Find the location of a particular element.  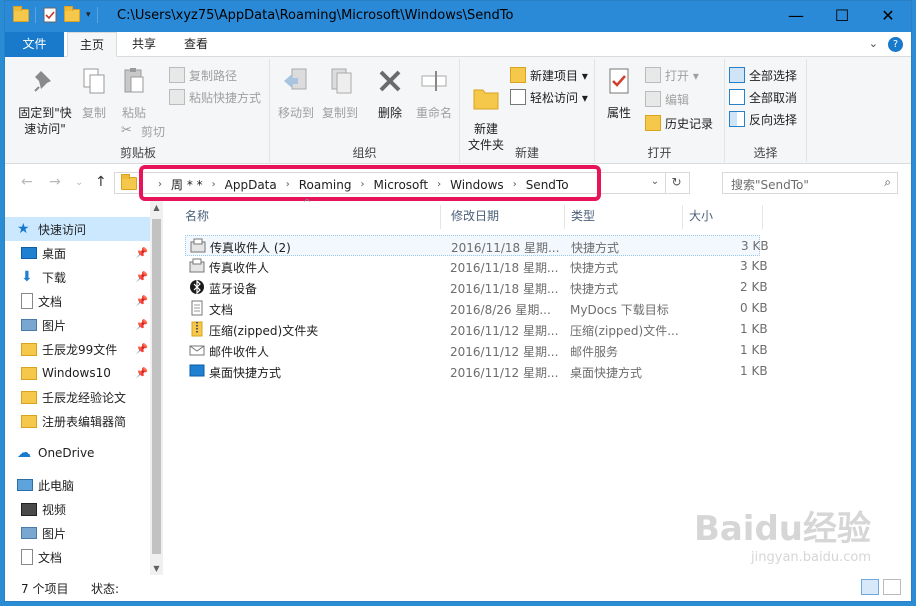

move-to-button: 移动到 is located at coordinates (296, 93).